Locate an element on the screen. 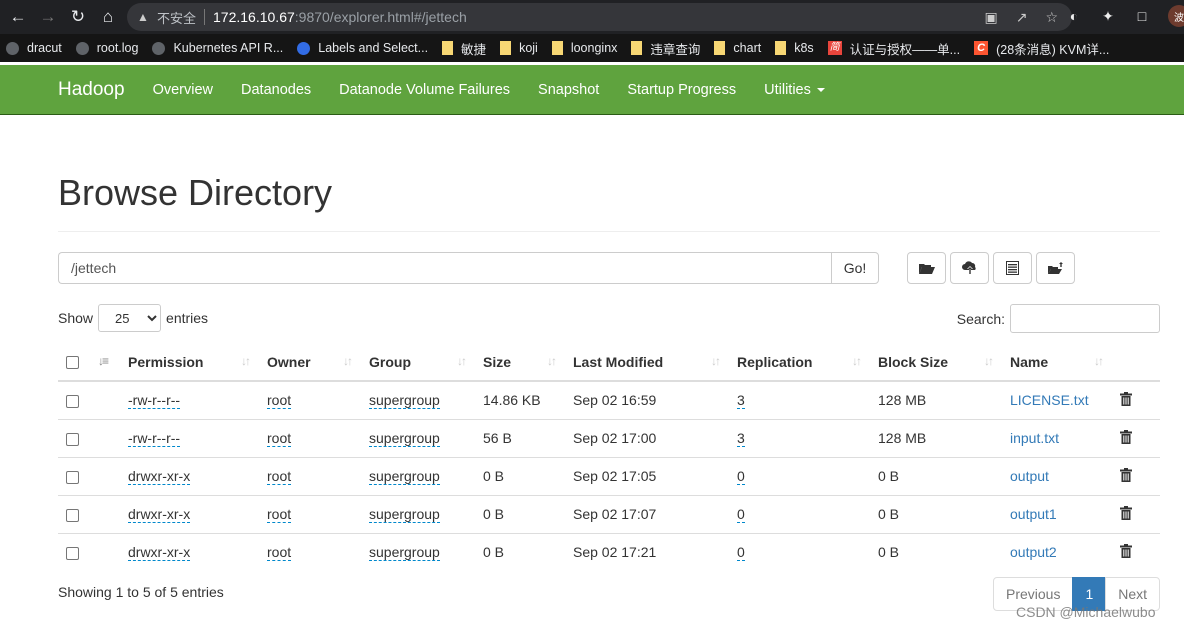 This screenshot has height=630, width=1184. csdn-icon: C is located at coordinates (981, 48).